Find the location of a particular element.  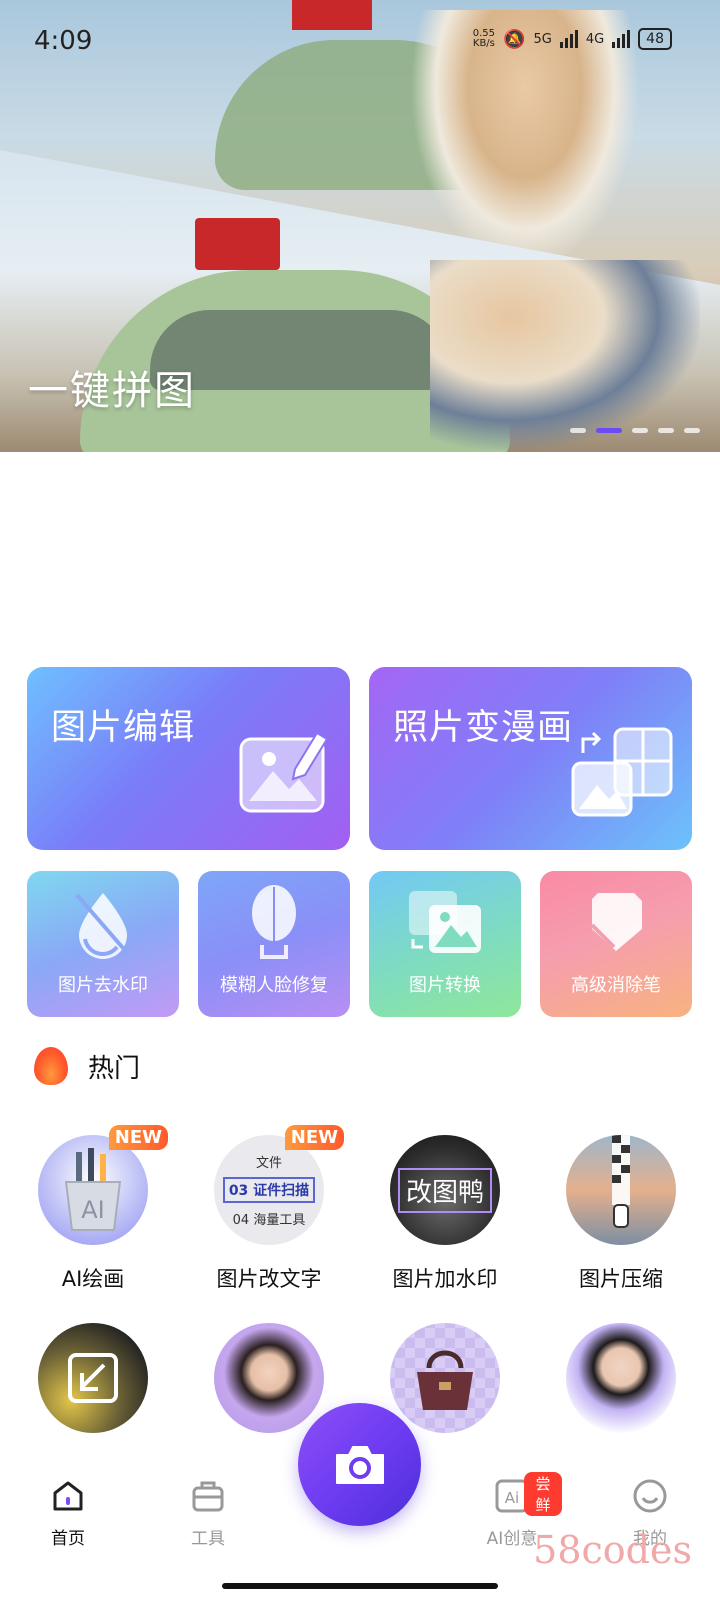

home-indicator is located at coordinates (360, 1586).